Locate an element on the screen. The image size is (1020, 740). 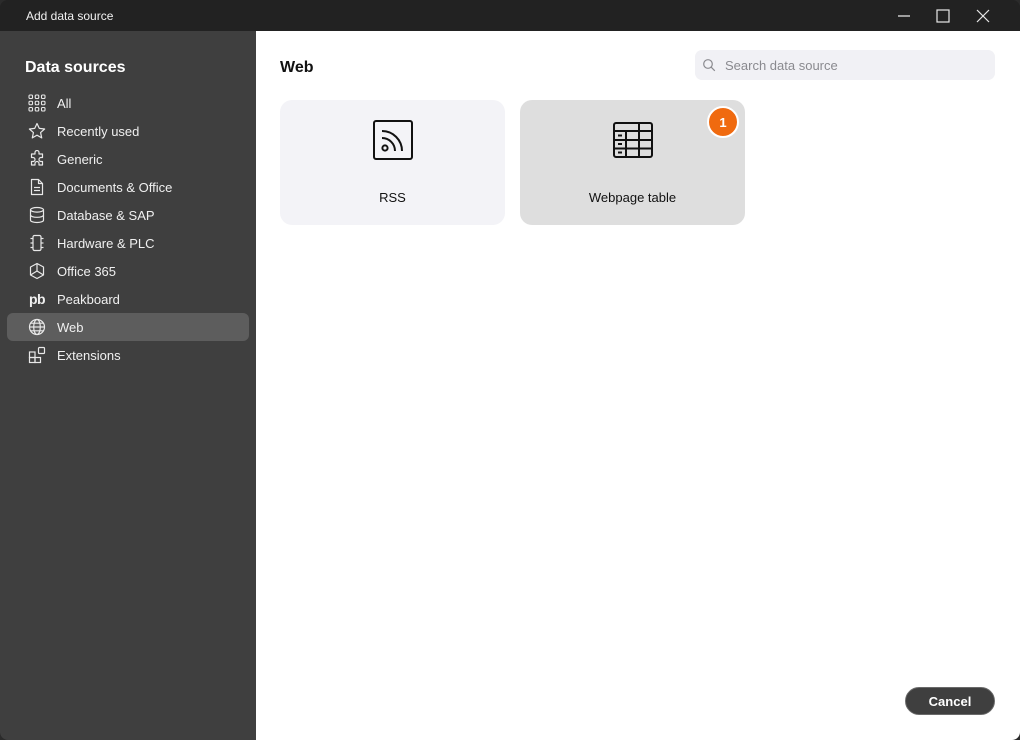
sidebar-item-database-sap: Database & SAP is located at coordinates (128, 215).